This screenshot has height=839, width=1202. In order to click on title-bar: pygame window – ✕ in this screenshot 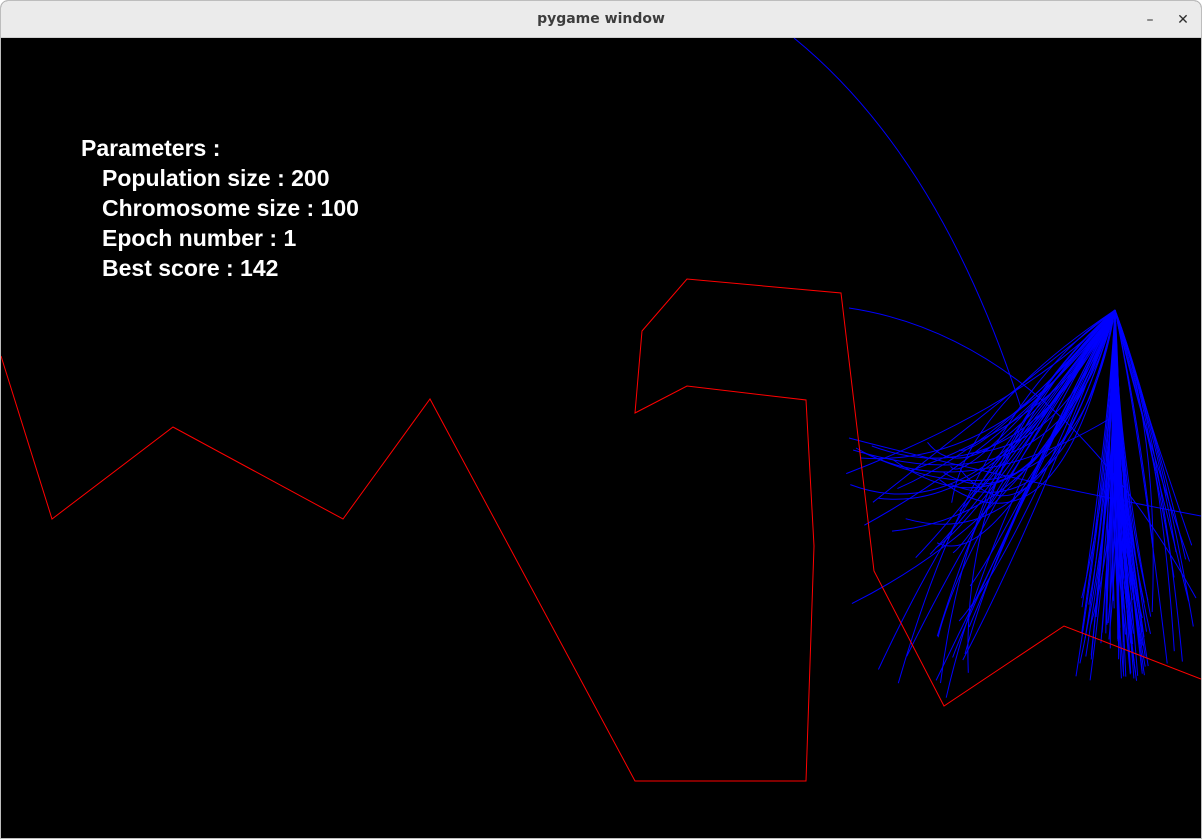, I will do `click(601, 19)`.